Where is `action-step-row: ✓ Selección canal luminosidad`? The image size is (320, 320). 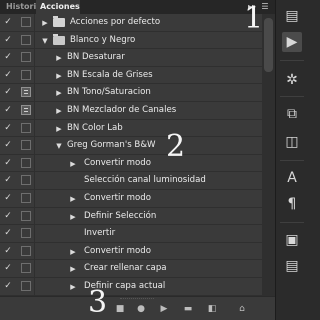
action-step-row: ✓ Selección canal luminosidad is located at coordinates (131, 181).